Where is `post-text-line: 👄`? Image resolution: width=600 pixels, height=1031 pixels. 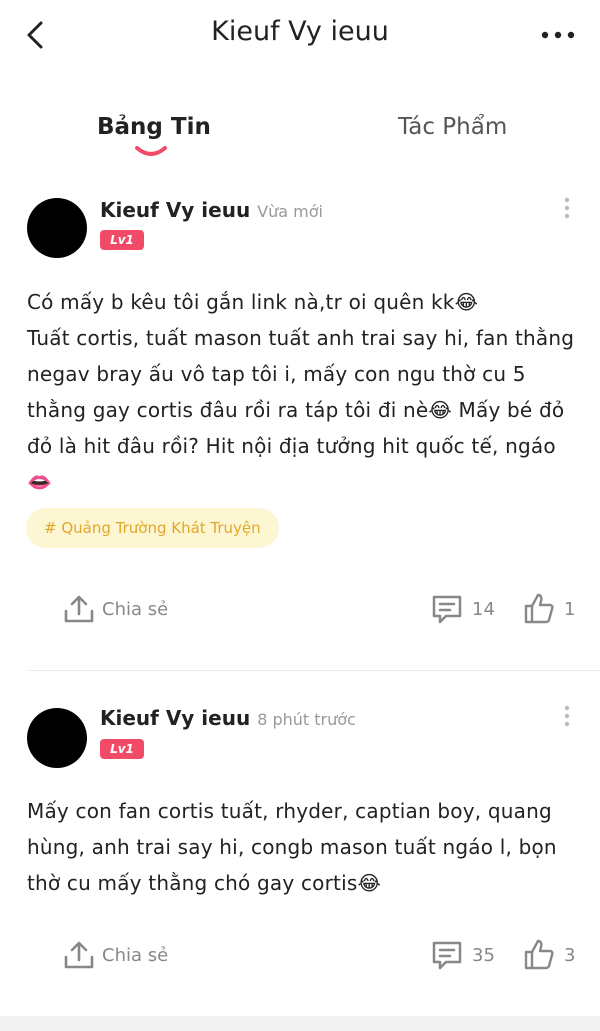
post-text-line: 👄 is located at coordinates (40, 482).